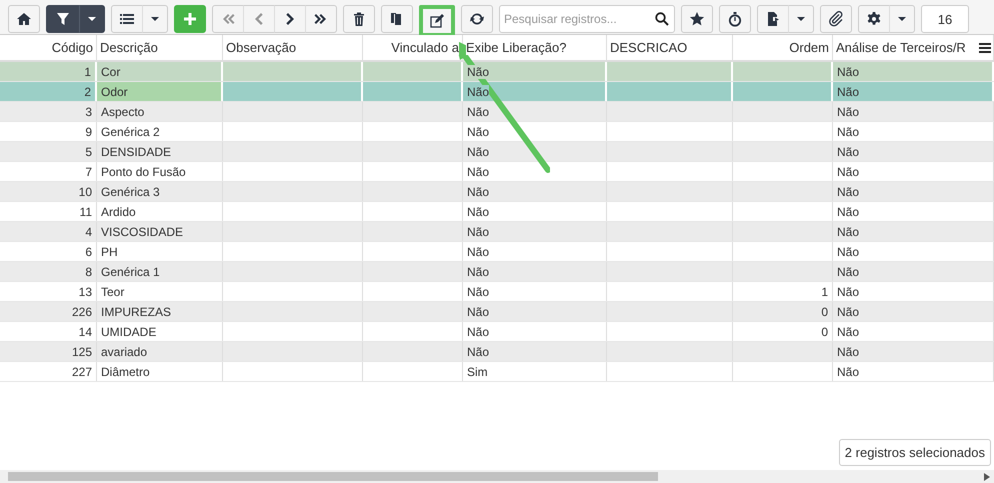 Image resolution: width=994 pixels, height=483 pixels. I want to click on home-icon, so click(24, 19).